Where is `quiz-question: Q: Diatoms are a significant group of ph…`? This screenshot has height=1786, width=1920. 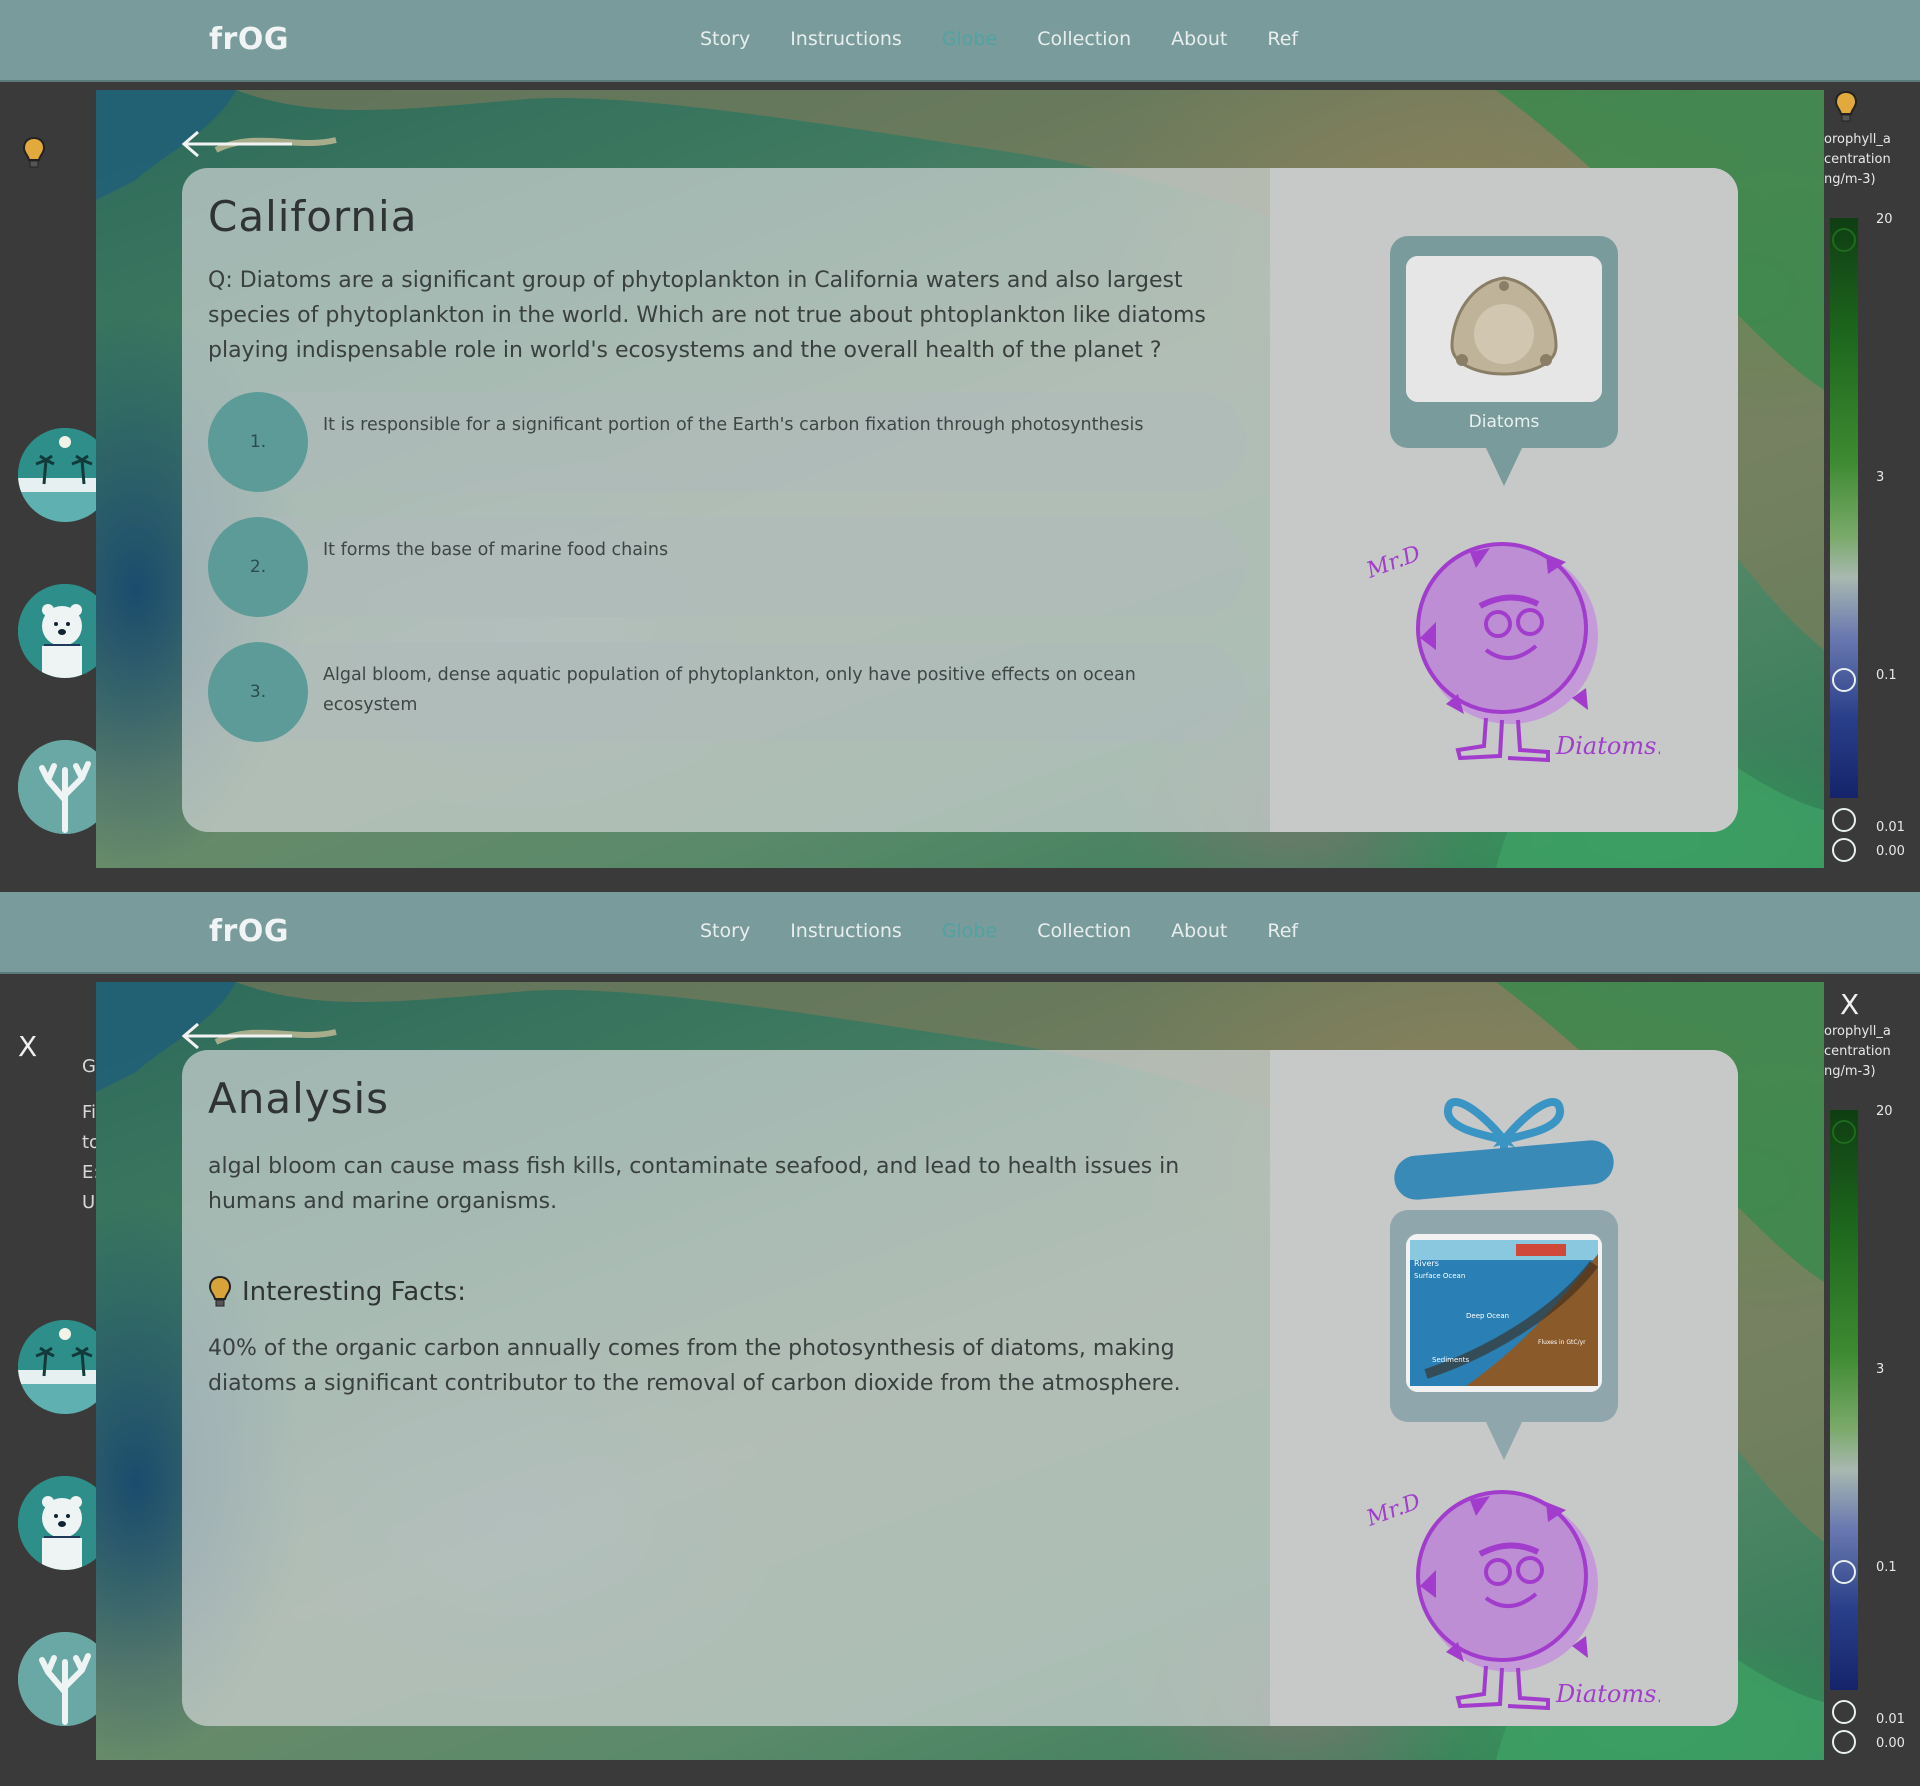
quiz-question: Q: Diatoms are a significant group of ph… is located at coordinates (707, 315).